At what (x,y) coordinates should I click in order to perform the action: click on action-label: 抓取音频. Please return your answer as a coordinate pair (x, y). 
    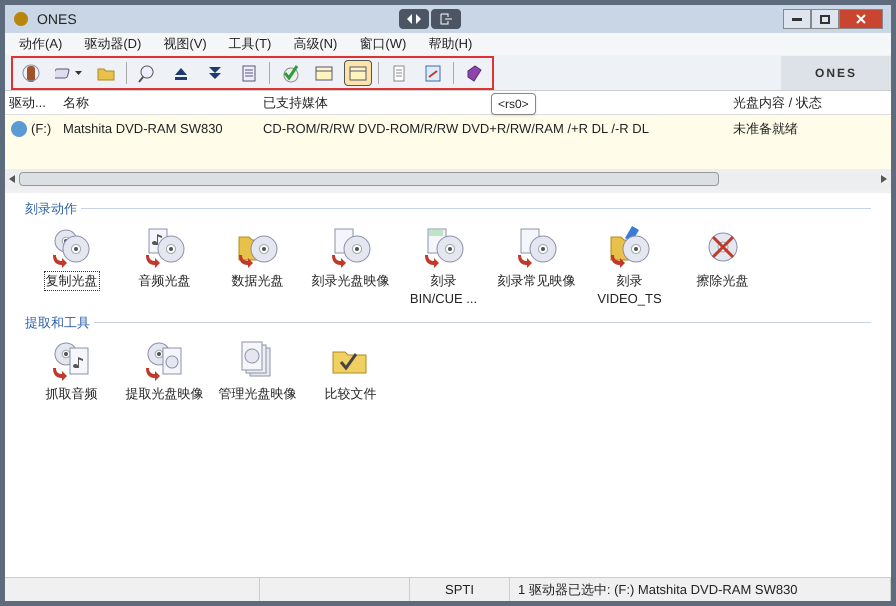
    Looking at the image, I should click on (72, 394).